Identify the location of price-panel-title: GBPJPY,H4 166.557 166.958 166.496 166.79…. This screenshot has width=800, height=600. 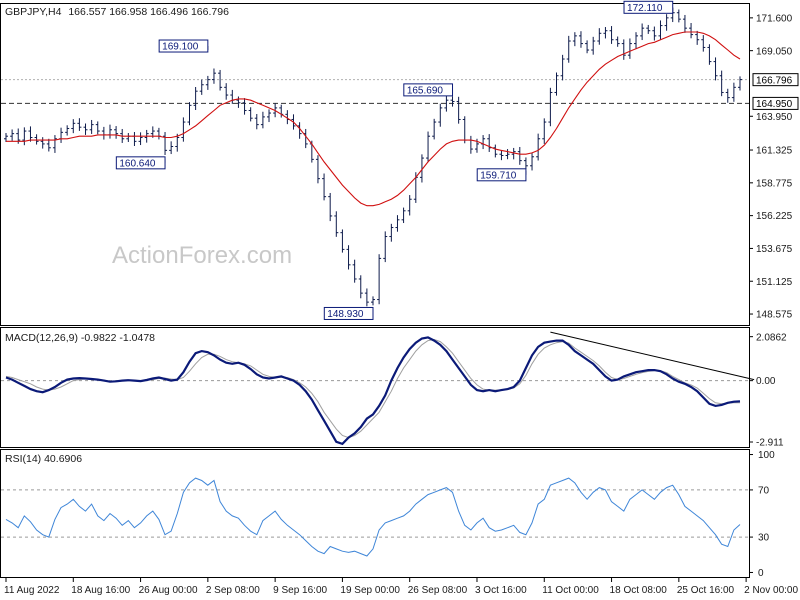
(117, 12).